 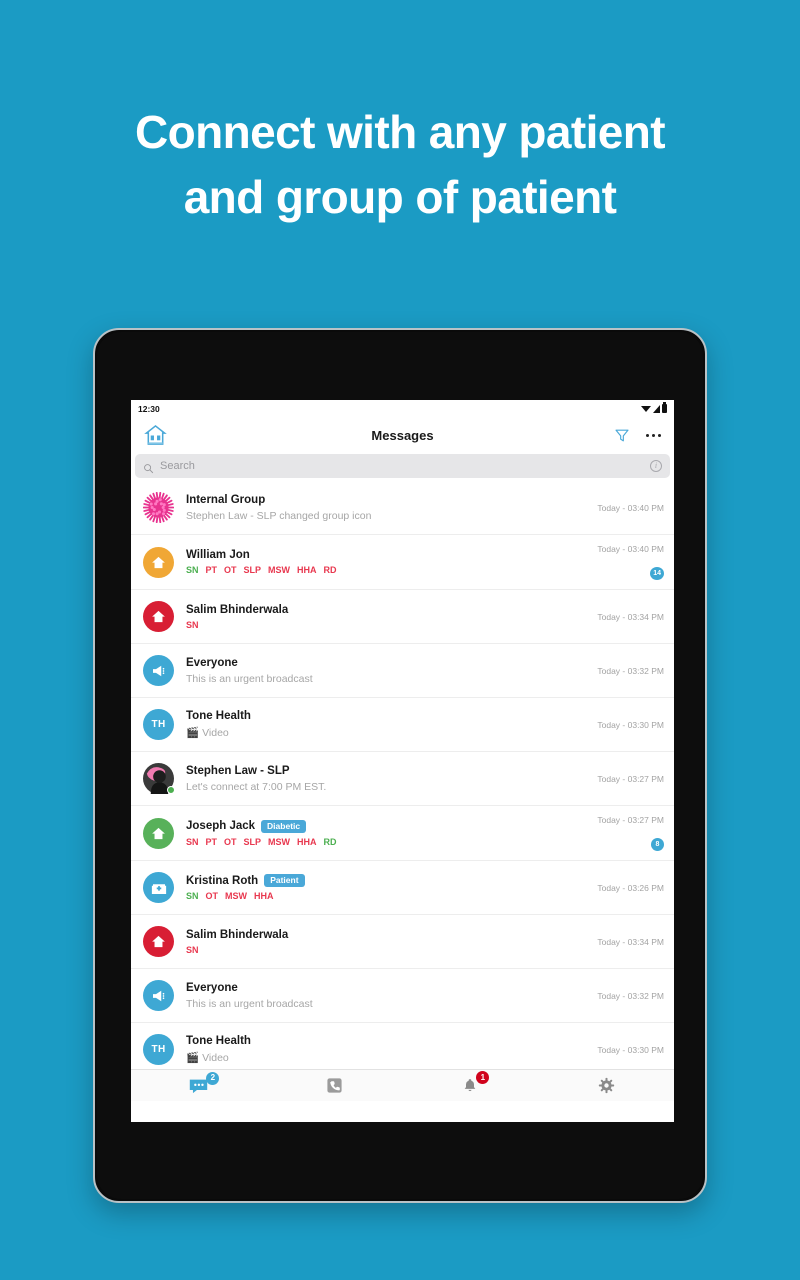 I want to click on discipline-tag: OT, so click(x=230, y=841).